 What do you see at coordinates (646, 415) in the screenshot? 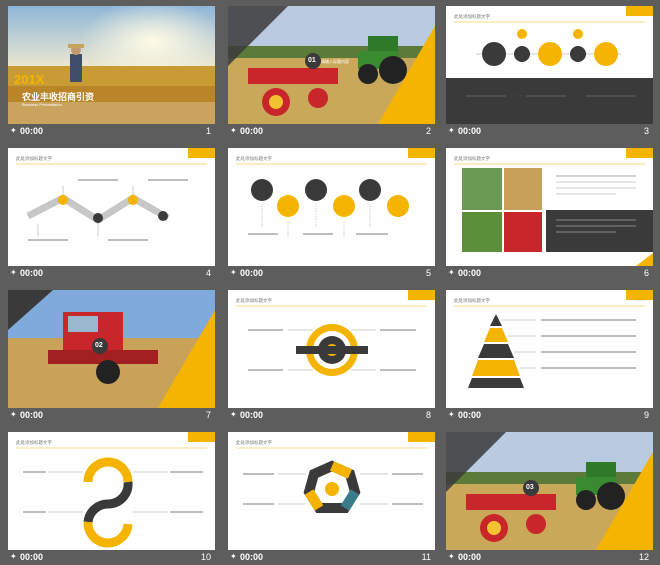
I see `slide-number: 9` at bounding box center [646, 415].